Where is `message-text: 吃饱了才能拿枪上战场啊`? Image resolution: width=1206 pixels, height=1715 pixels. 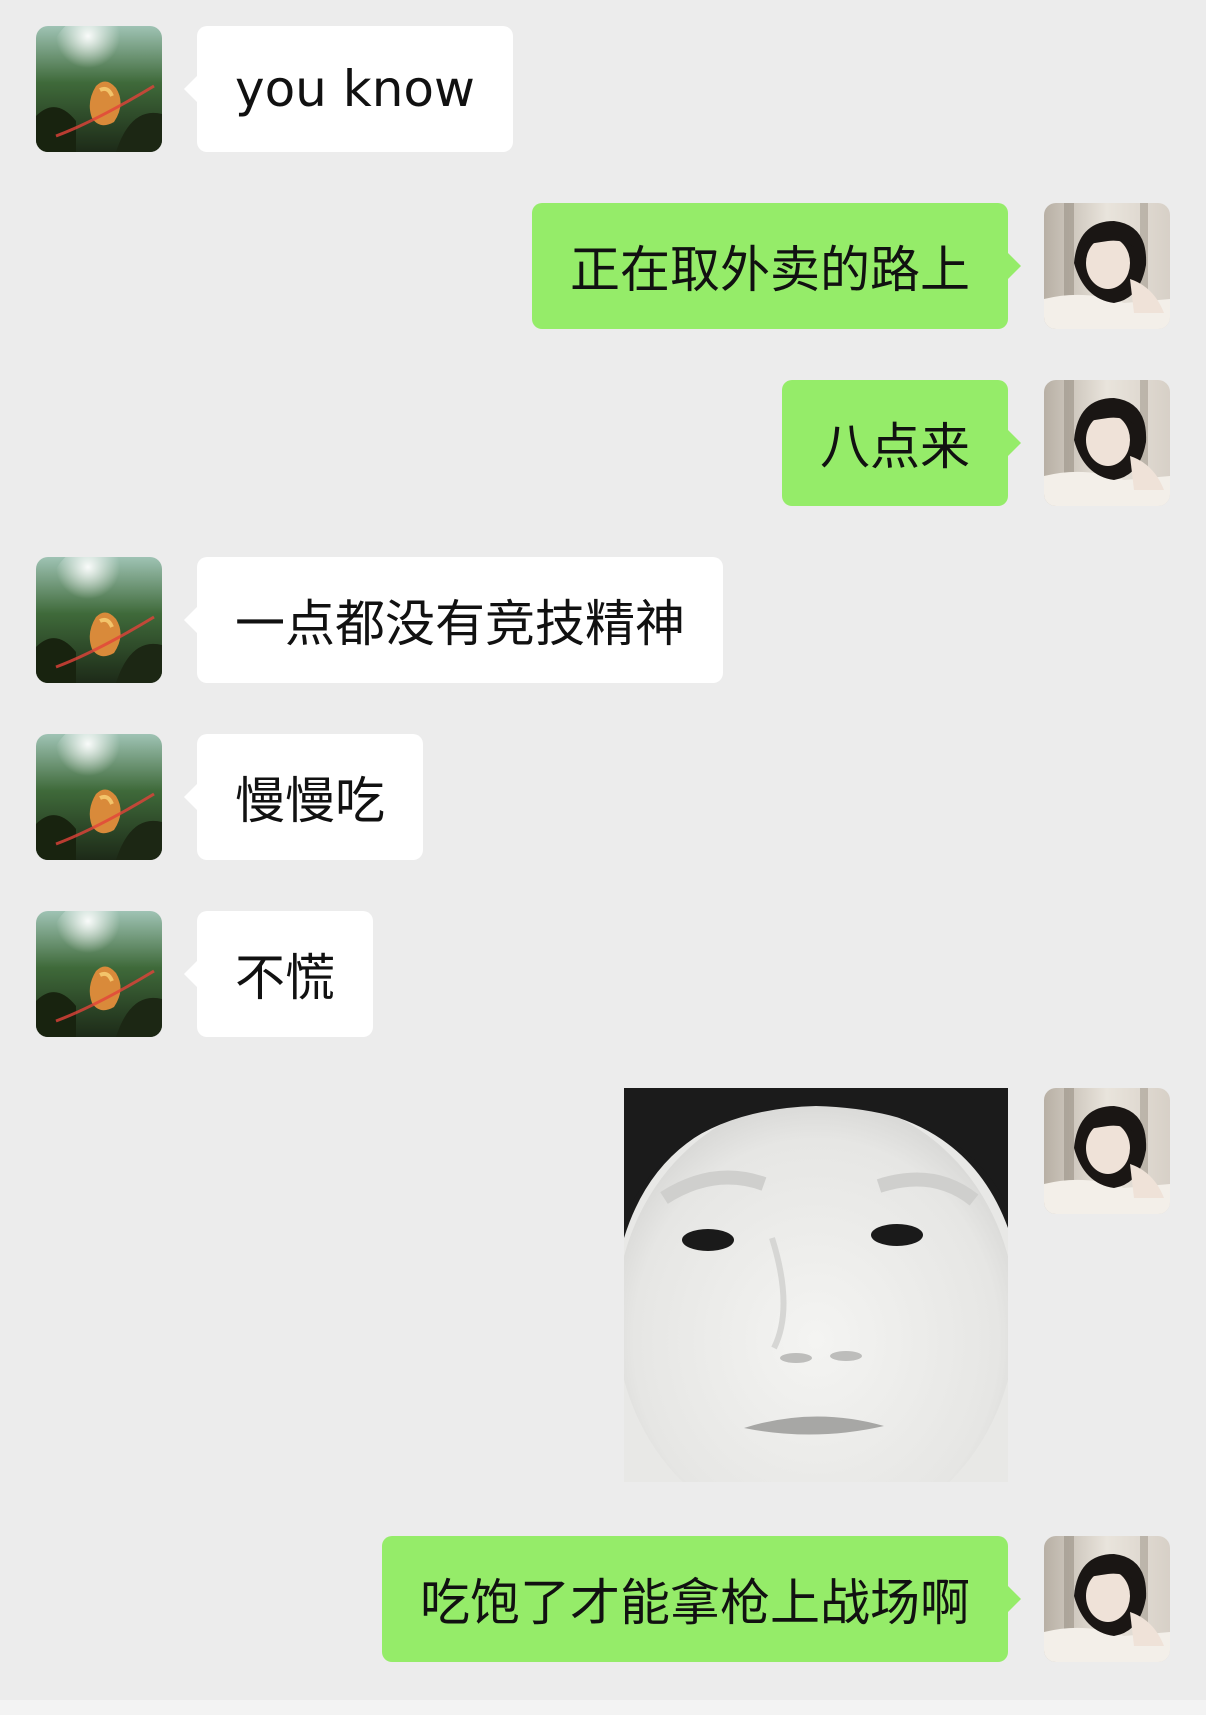
message-text: 吃饱了才能拿枪上战场啊 is located at coordinates (695, 1603).